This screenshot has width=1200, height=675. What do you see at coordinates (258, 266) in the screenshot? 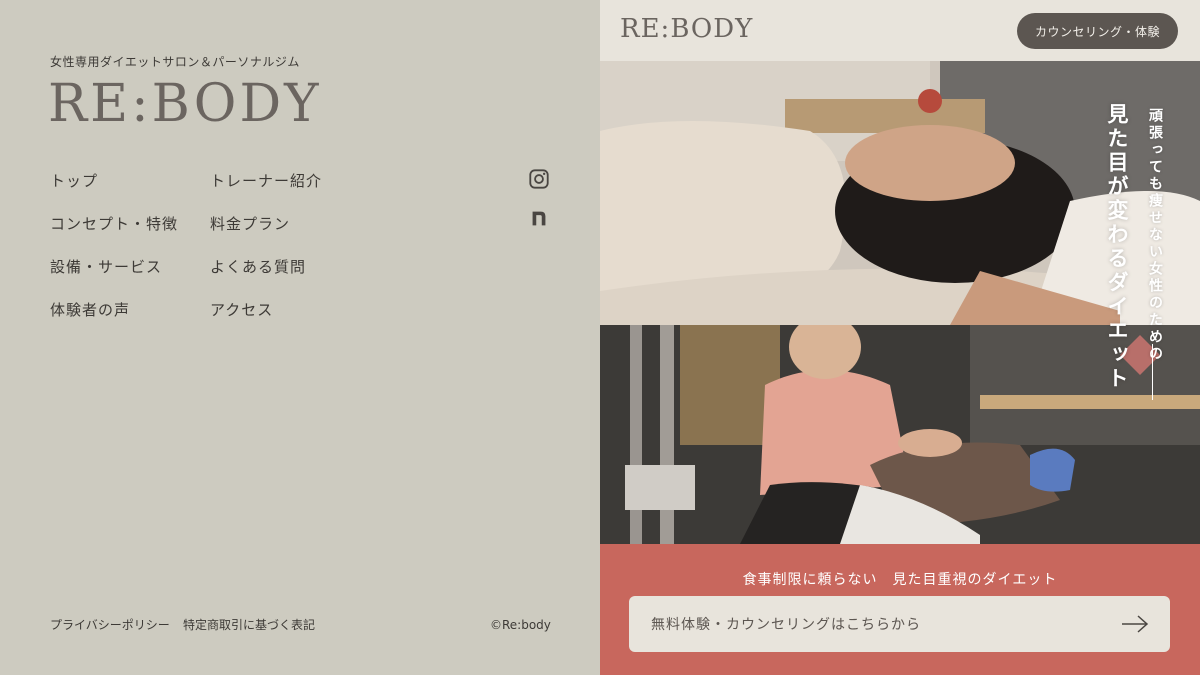
I see `nav-item-faq: よくある質問` at bounding box center [258, 266].